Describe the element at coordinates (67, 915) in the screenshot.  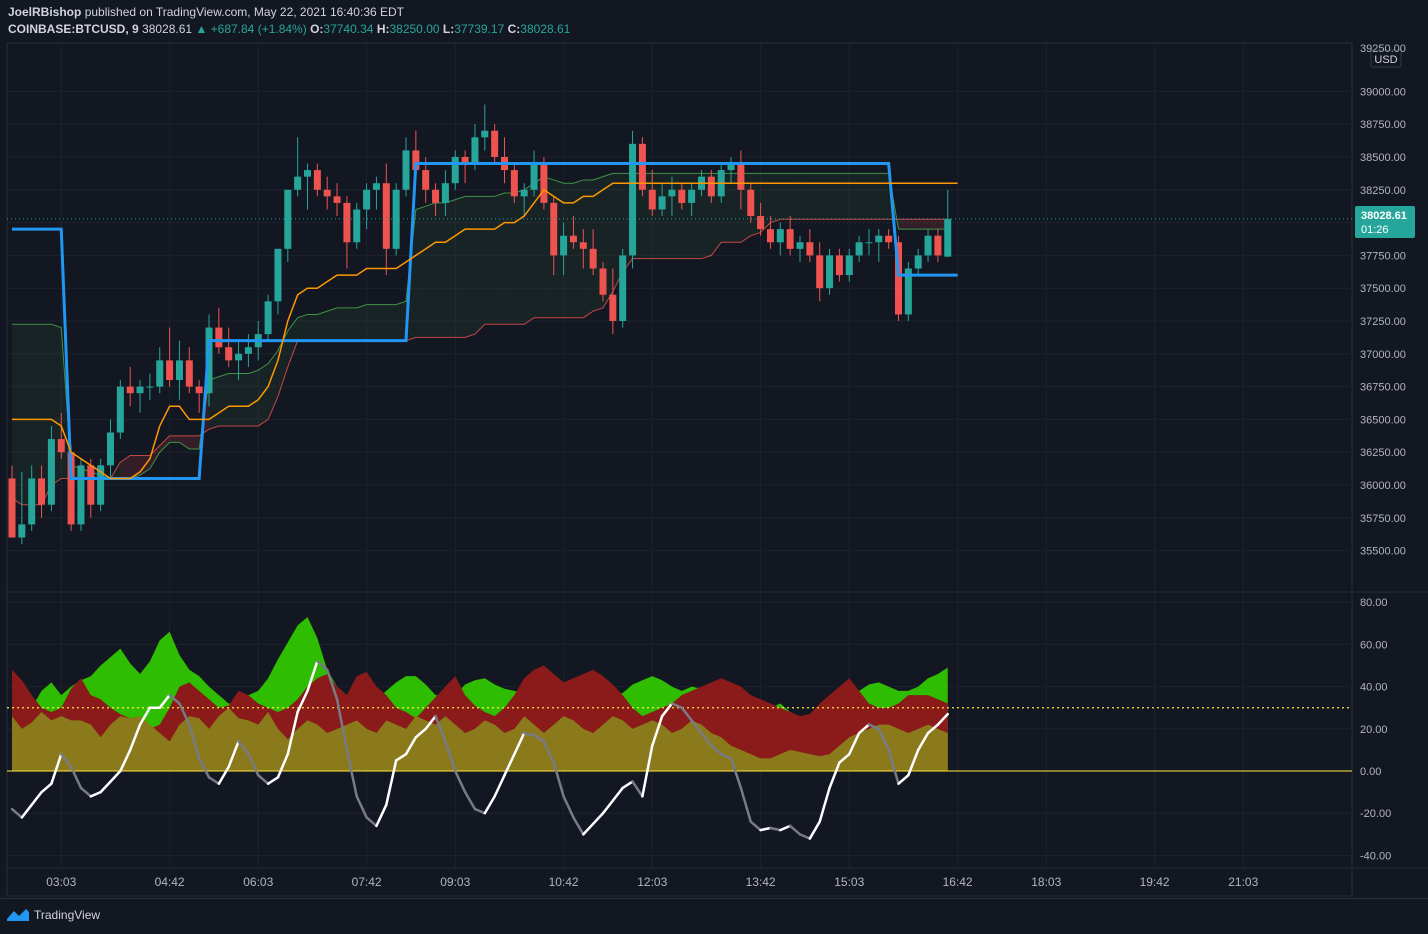
I see `brand-label: TradingView` at that location.